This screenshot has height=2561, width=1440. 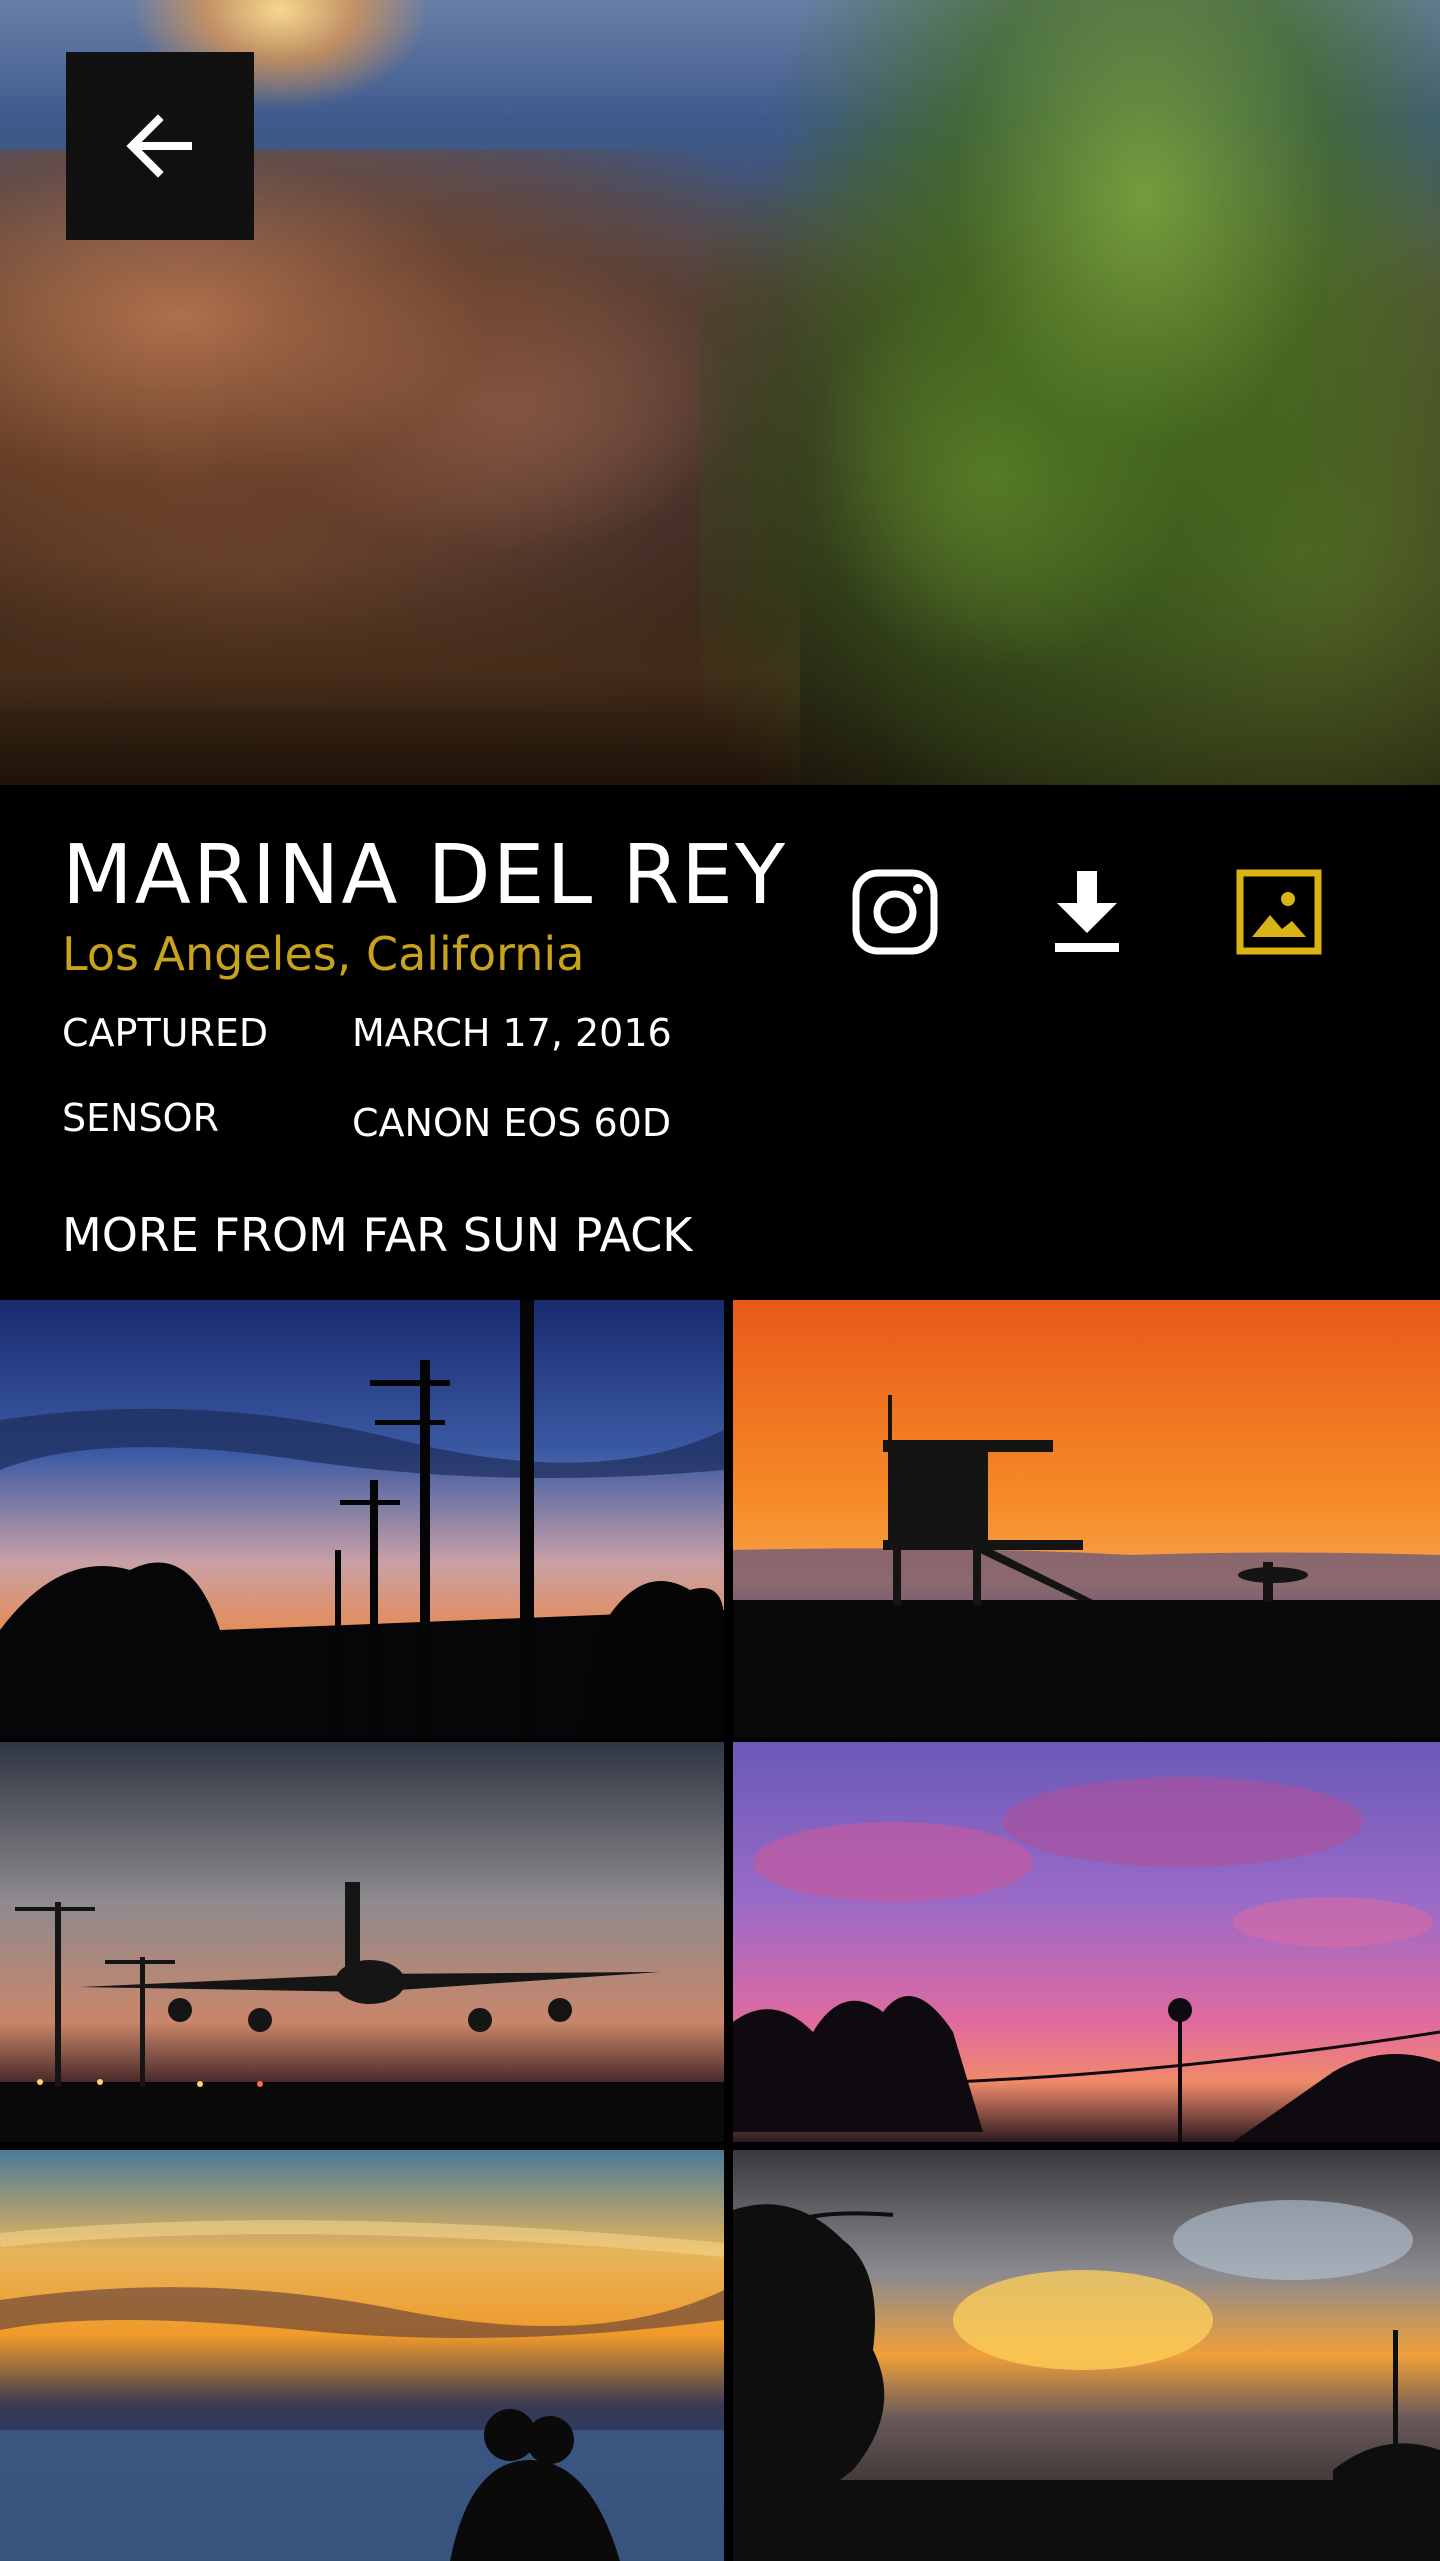 What do you see at coordinates (362, 1518) in the screenshot?
I see `photo-tile-power-lines` at bounding box center [362, 1518].